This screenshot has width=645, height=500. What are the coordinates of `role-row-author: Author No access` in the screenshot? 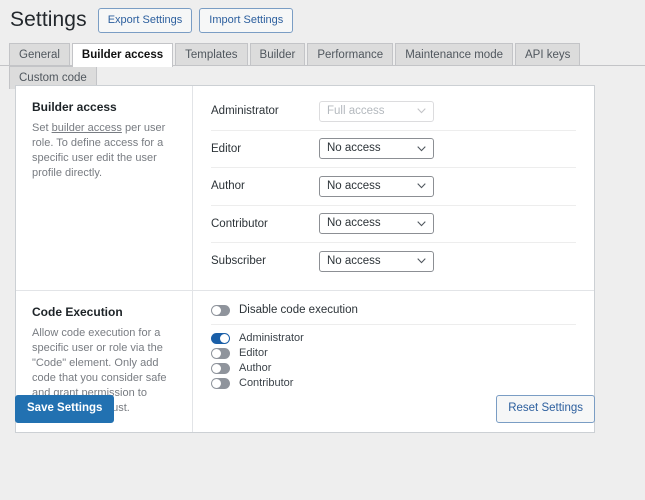 It's located at (393, 187).